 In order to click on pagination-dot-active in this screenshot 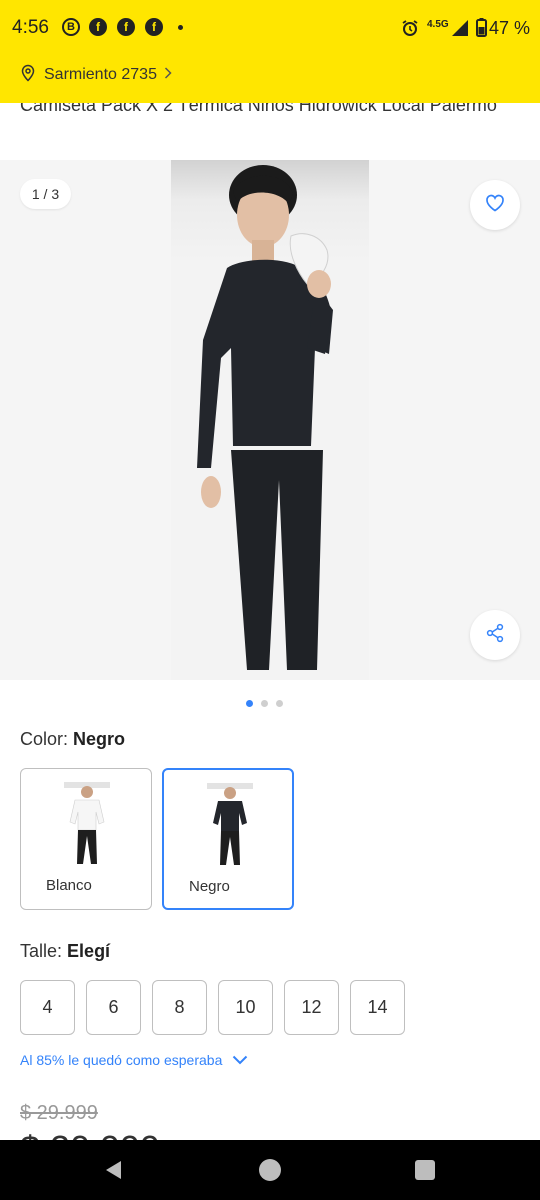, I will do `click(249, 703)`.